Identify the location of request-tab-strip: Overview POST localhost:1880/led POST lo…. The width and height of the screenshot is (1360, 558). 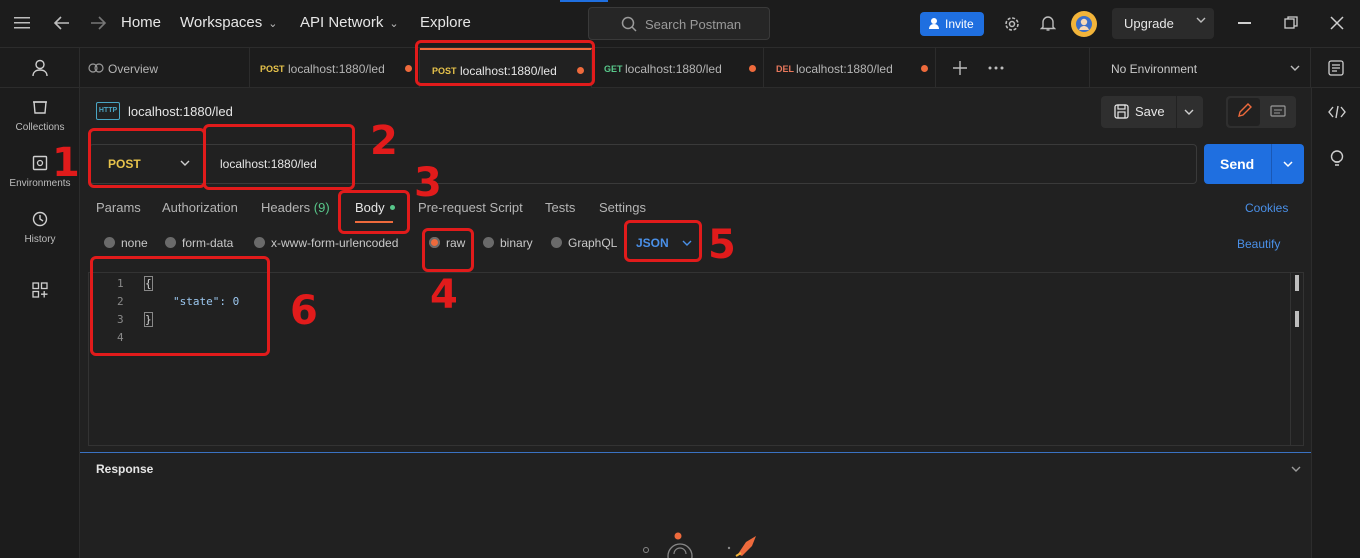
(720, 68).